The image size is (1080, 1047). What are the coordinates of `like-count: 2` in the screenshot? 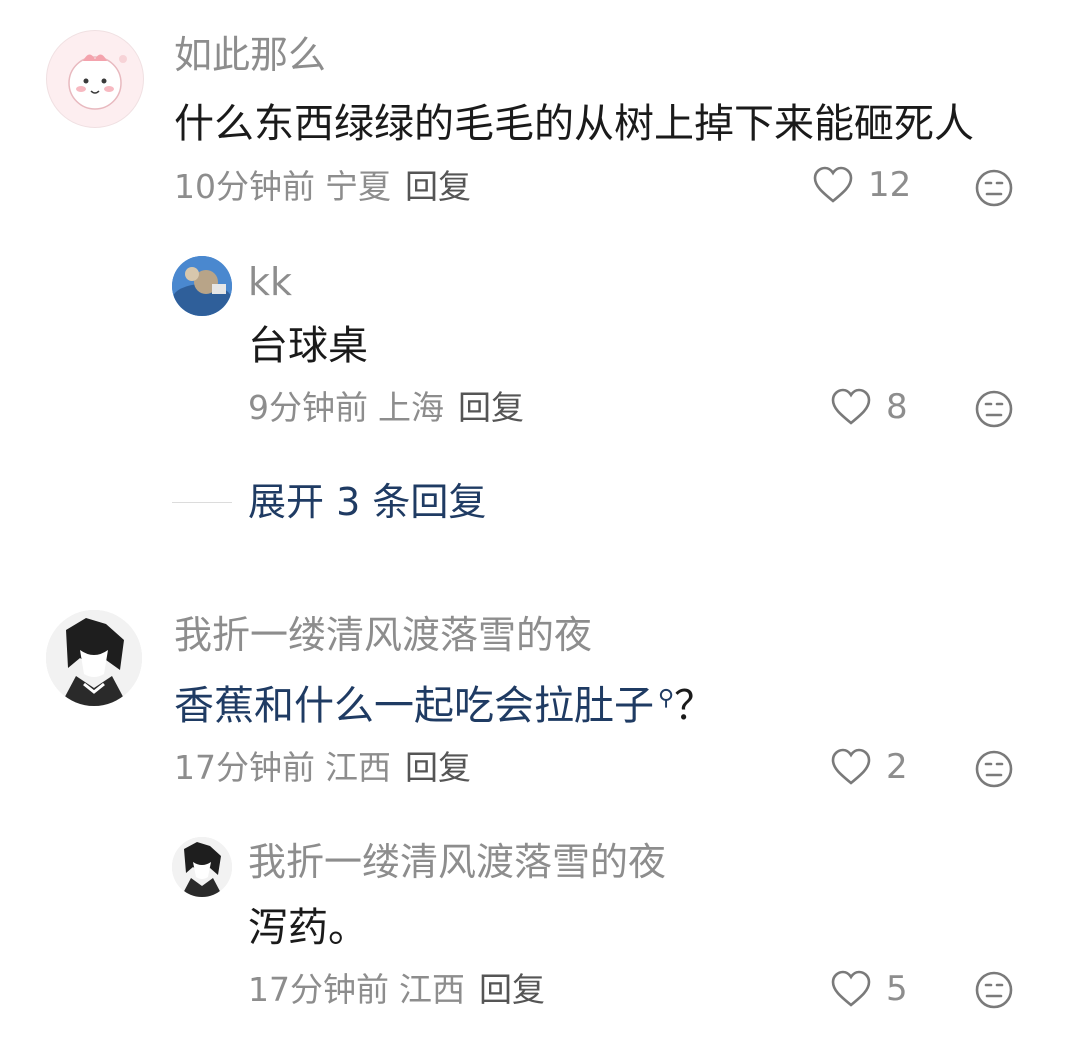 It's located at (897, 767).